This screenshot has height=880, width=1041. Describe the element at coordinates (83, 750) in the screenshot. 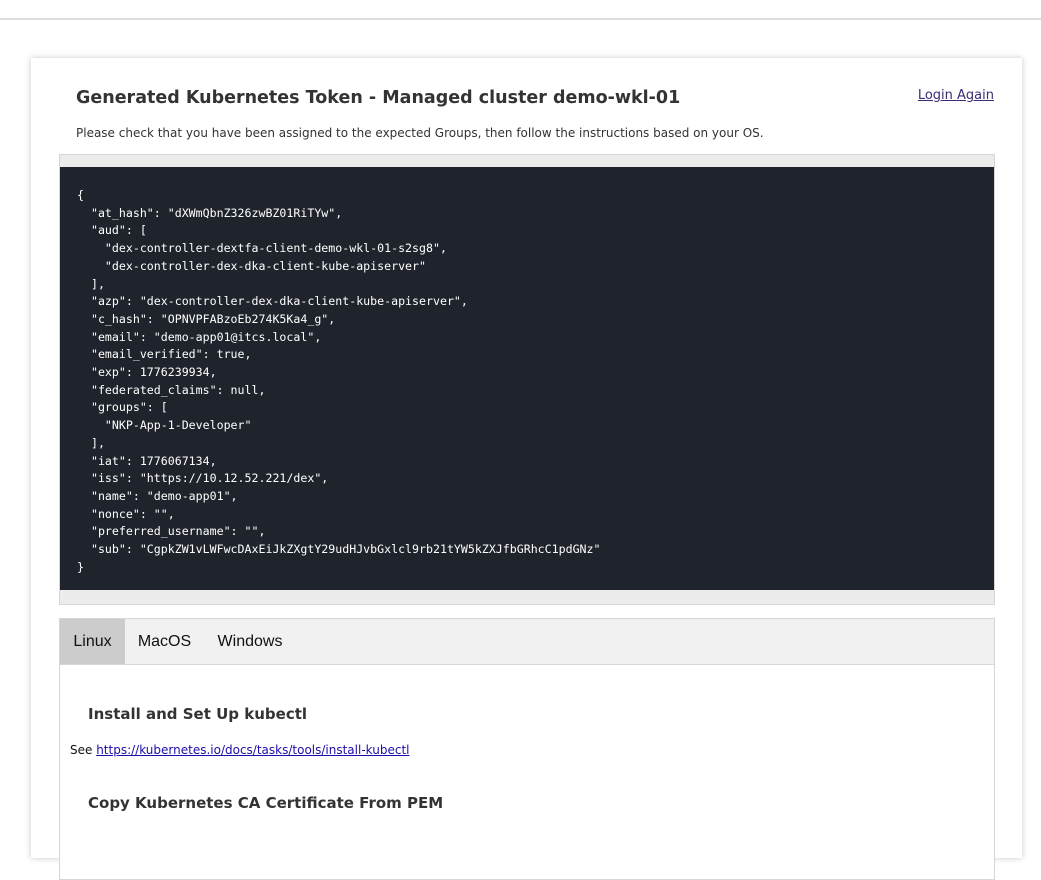

I see `see-label: See` at that location.